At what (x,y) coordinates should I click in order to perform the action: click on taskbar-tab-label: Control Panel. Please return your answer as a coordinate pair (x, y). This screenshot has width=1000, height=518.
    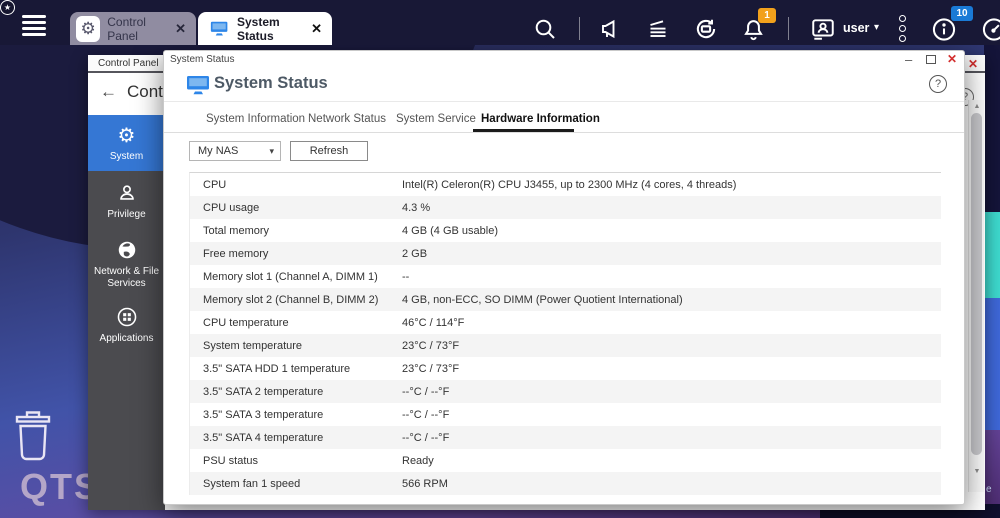
    Looking at the image, I should click on (126, 28).